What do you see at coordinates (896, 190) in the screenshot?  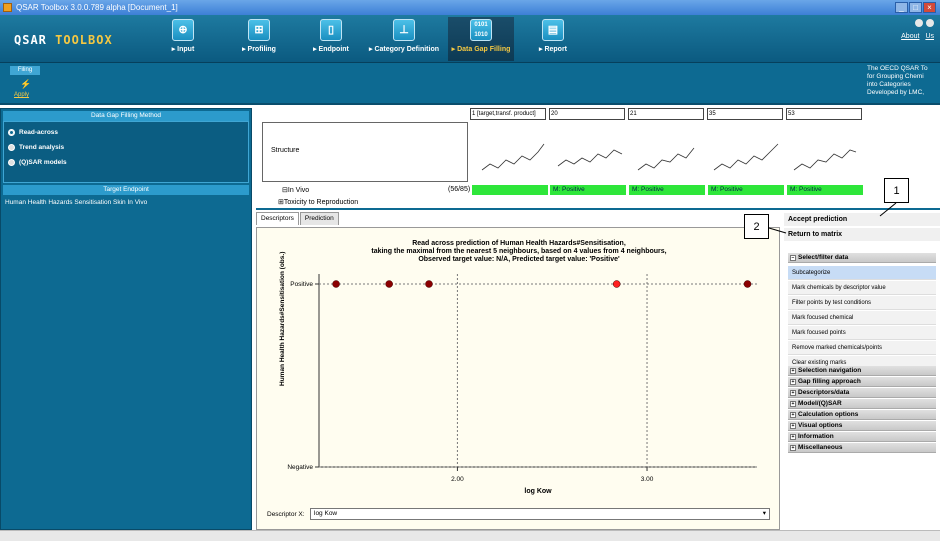 I see `callout-1: 1` at bounding box center [896, 190].